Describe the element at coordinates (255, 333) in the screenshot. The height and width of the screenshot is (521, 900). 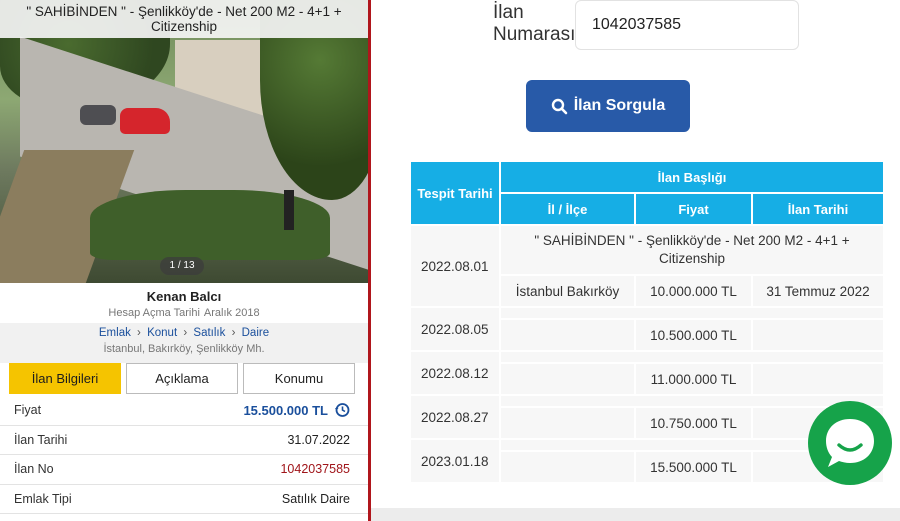
I see `breadcrumb-item-daire: Daire` at that location.